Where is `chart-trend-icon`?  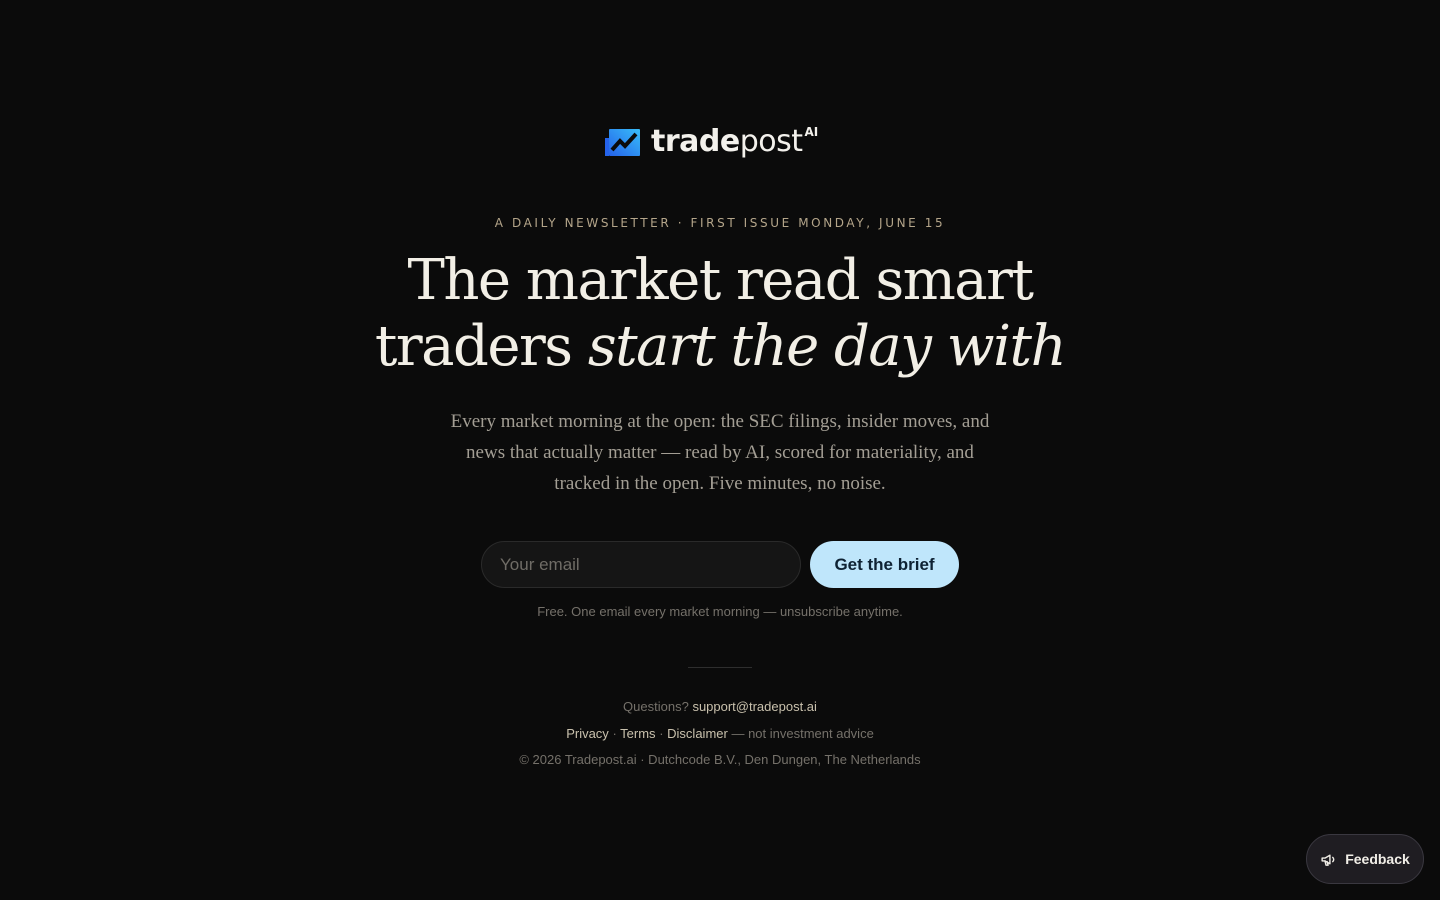 chart-trend-icon is located at coordinates (622, 142).